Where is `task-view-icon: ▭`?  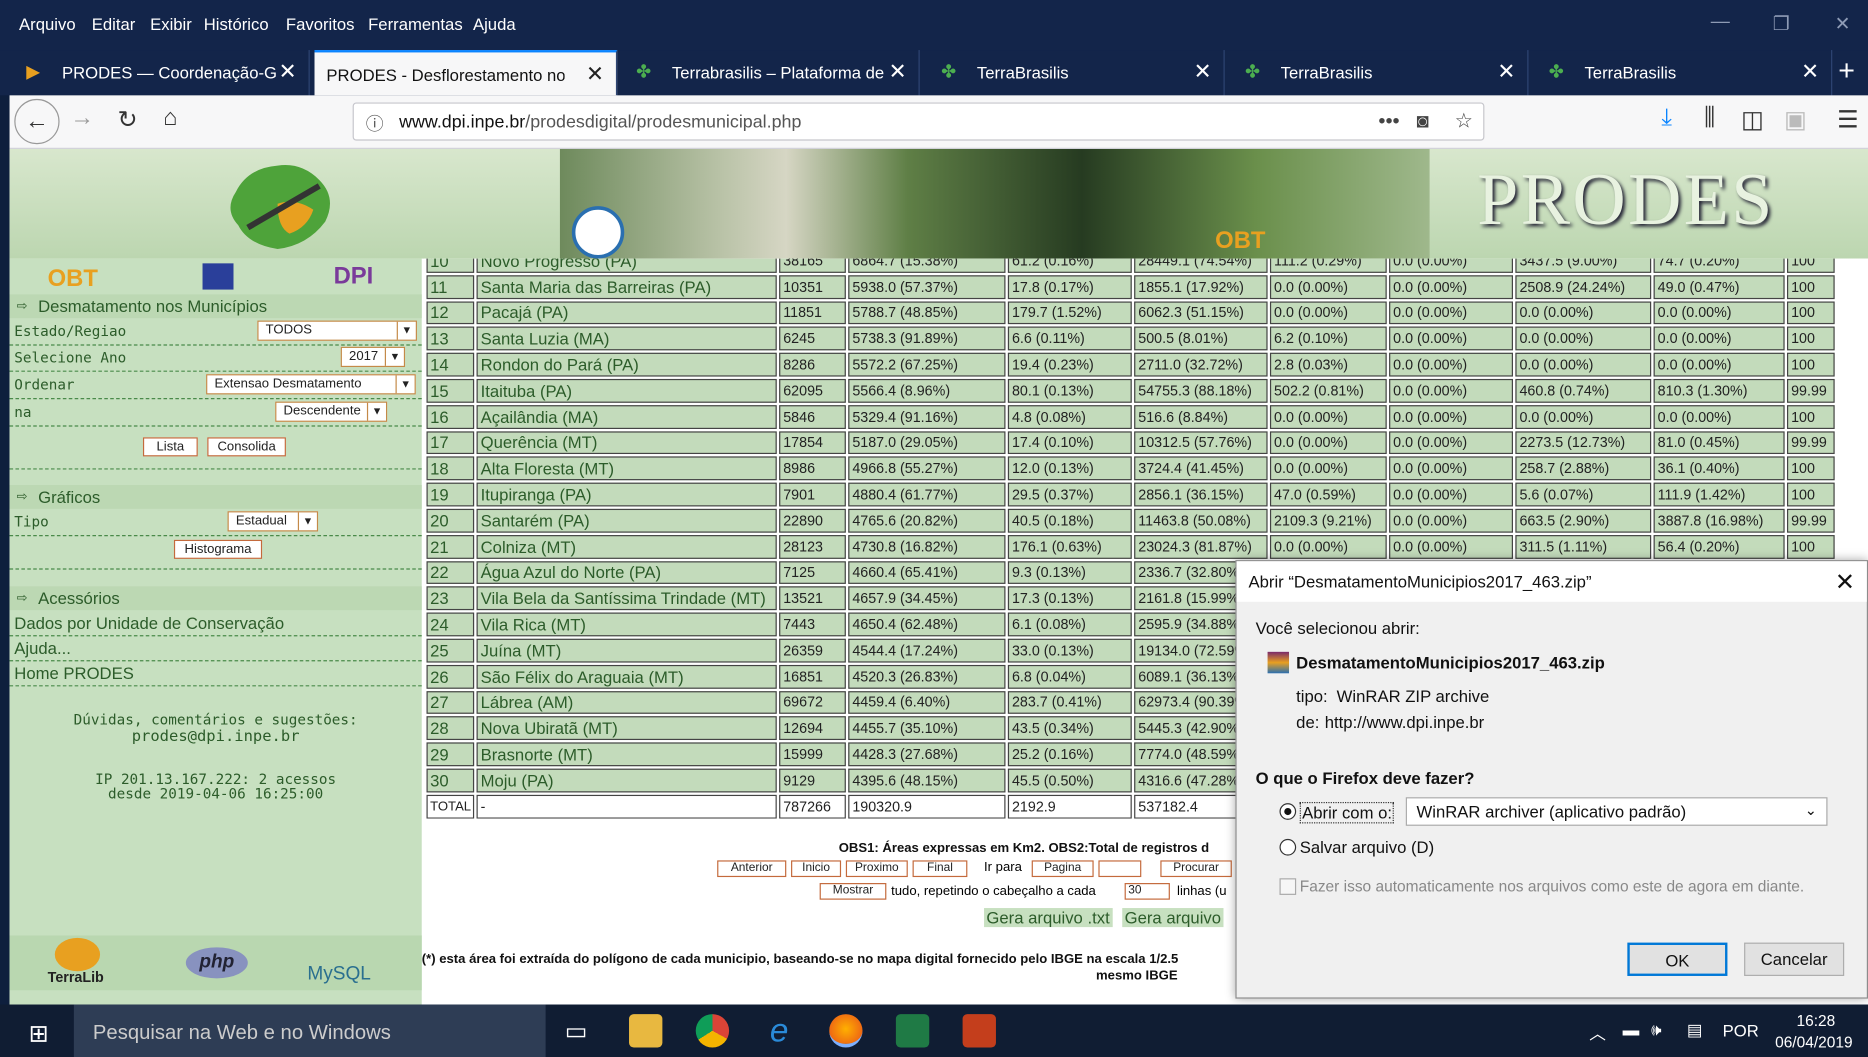 task-view-icon: ▭ is located at coordinates (576, 1031).